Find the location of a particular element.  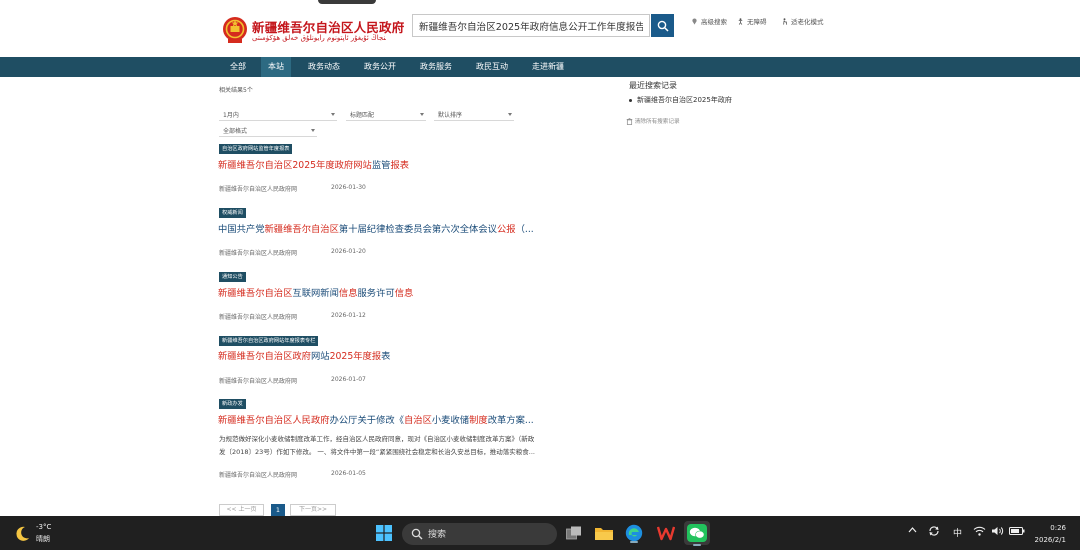

result-tag: 权威新闻 is located at coordinates (232, 213).